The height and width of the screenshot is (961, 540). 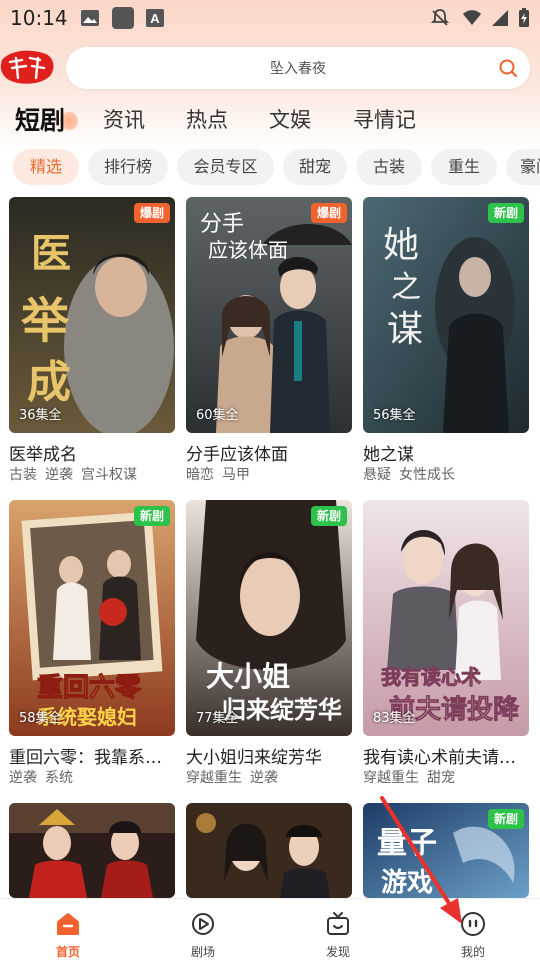 I want to click on drama-title: 医举成名, so click(x=92, y=452).